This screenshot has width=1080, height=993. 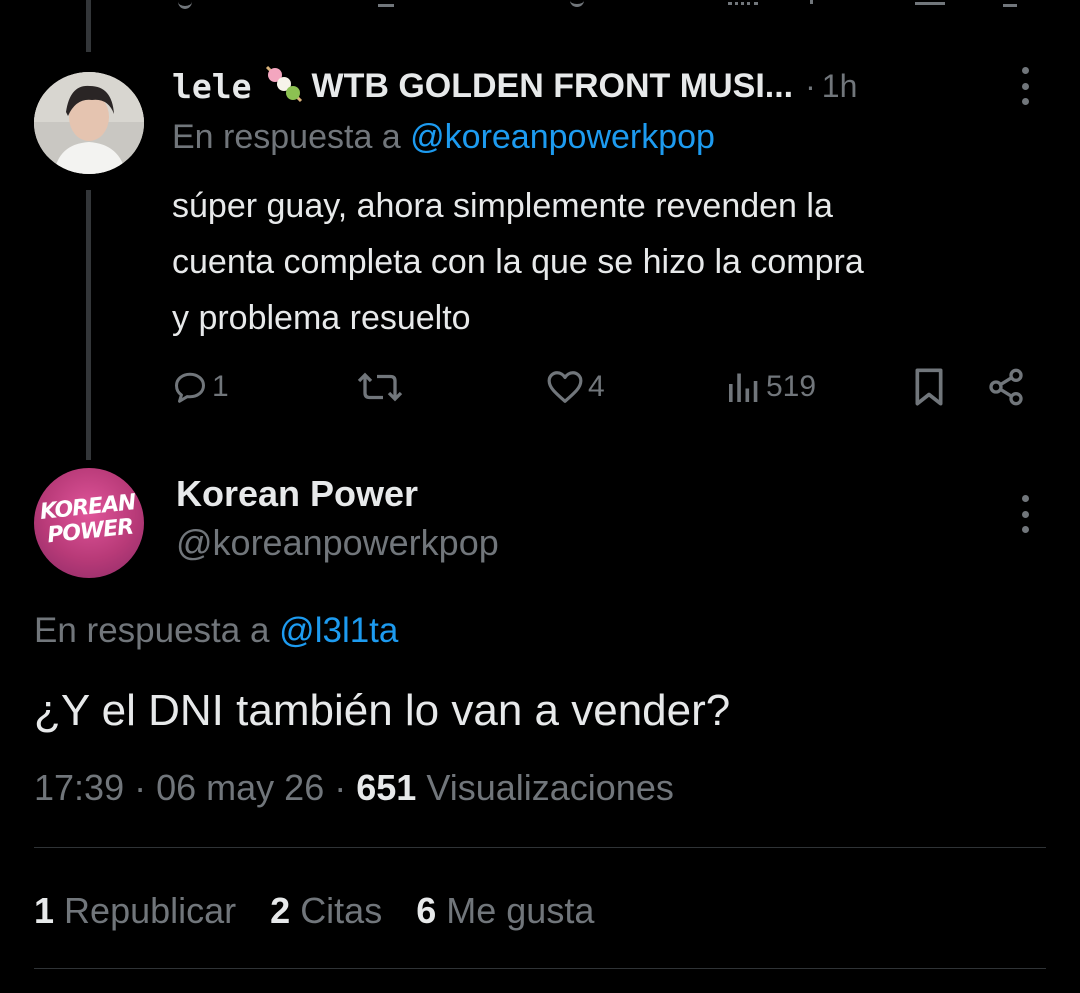 What do you see at coordinates (88, 26) in the screenshot?
I see `thread-line-top` at bounding box center [88, 26].